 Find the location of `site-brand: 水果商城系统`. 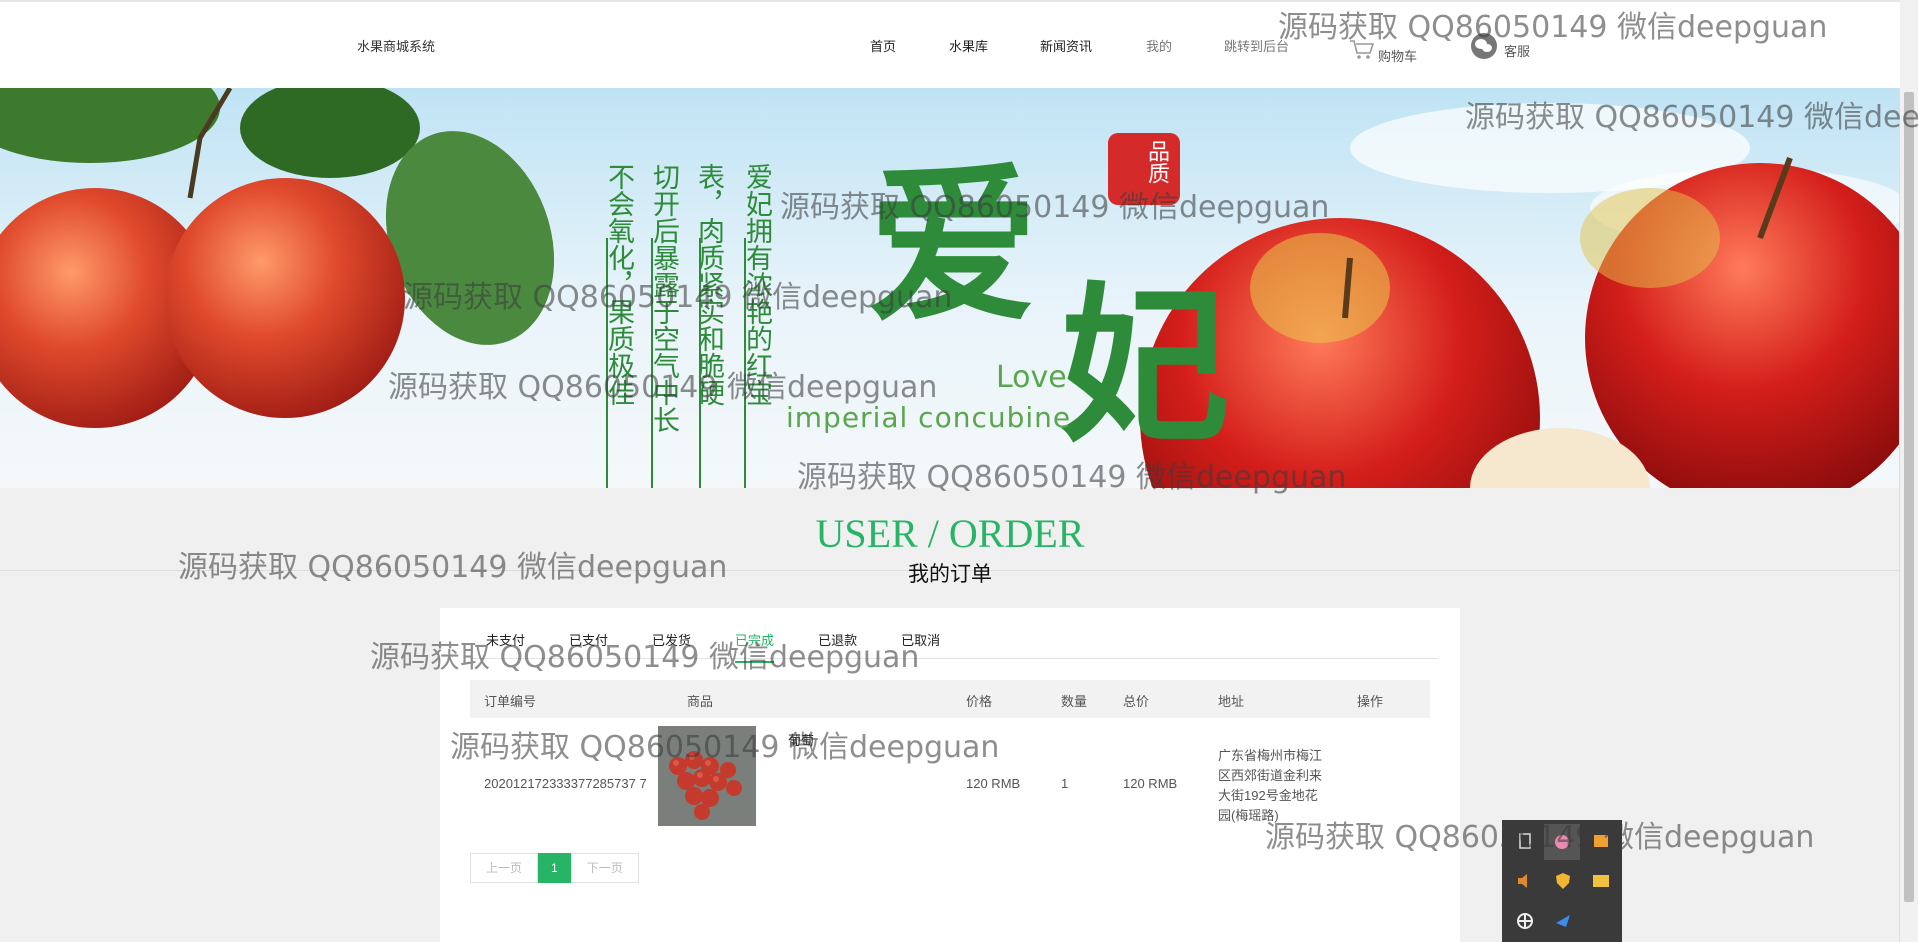

site-brand: 水果商城系统 is located at coordinates (396, 45).